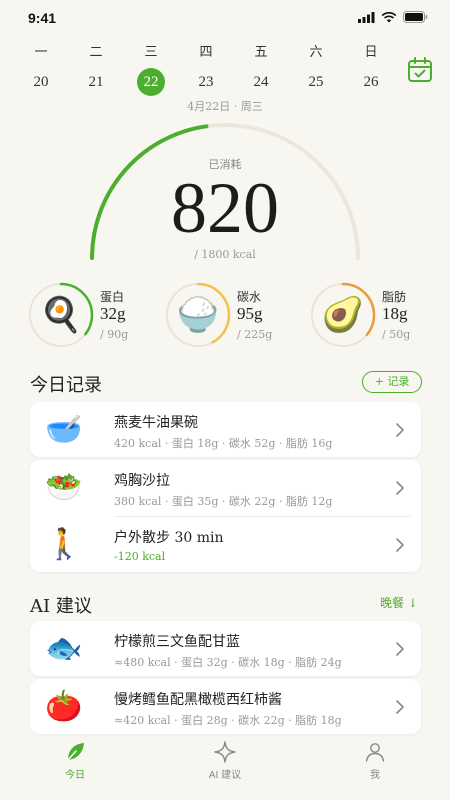  I want to click on macro-goal: / 50g, so click(396, 334).